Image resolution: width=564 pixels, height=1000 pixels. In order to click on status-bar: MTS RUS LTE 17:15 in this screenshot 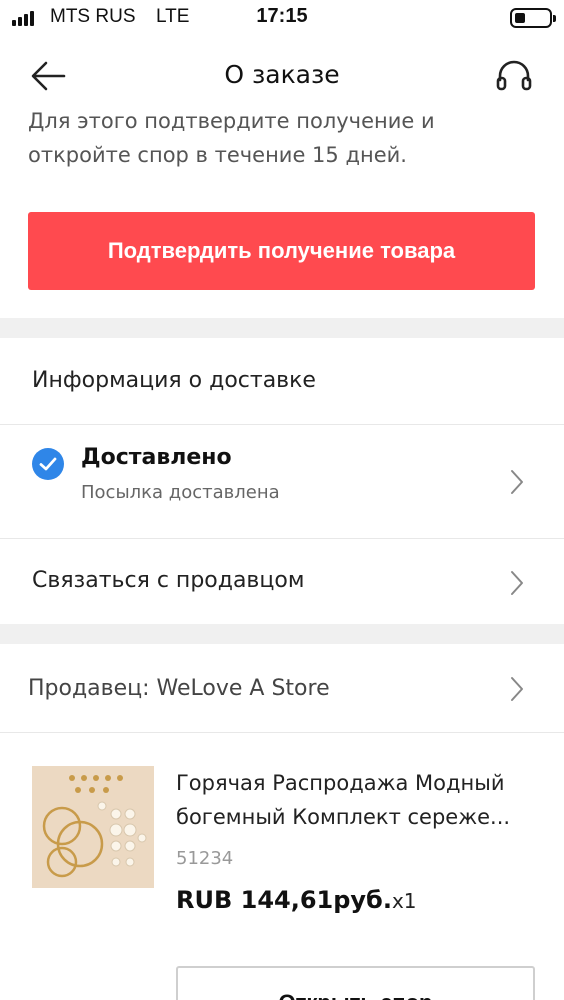, I will do `click(282, 19)`.